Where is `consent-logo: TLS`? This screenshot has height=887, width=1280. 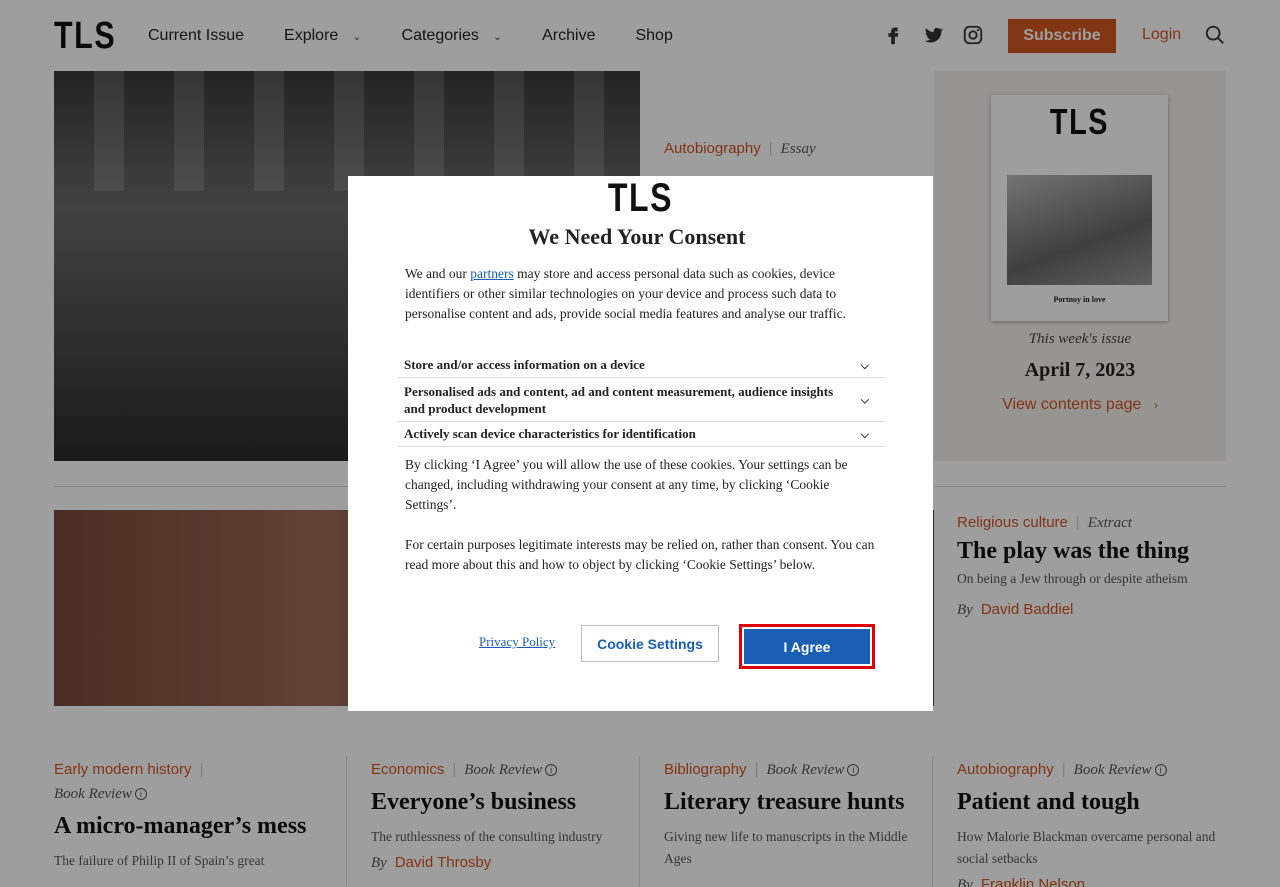
consent-logo: TLS is located at coordinates (640, 198).